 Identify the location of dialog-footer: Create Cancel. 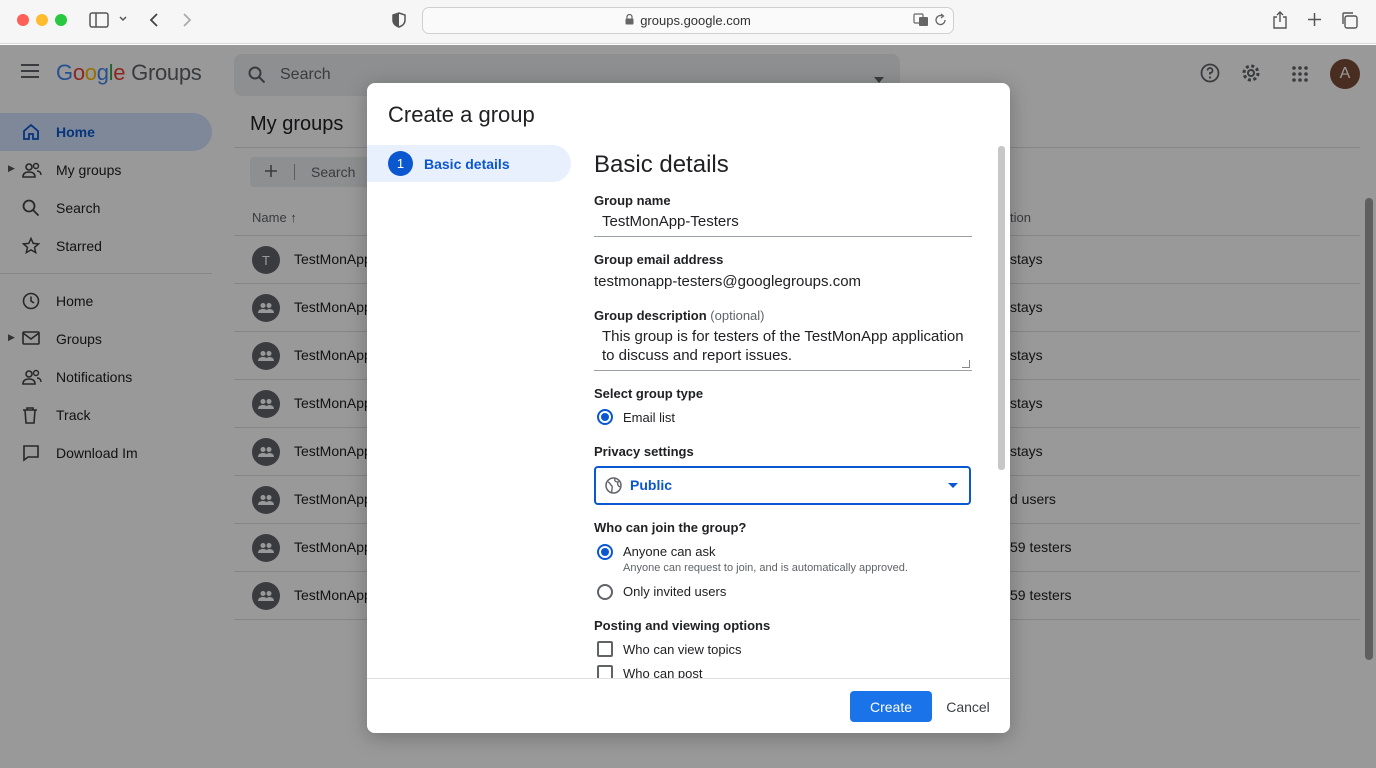
(688, 705).